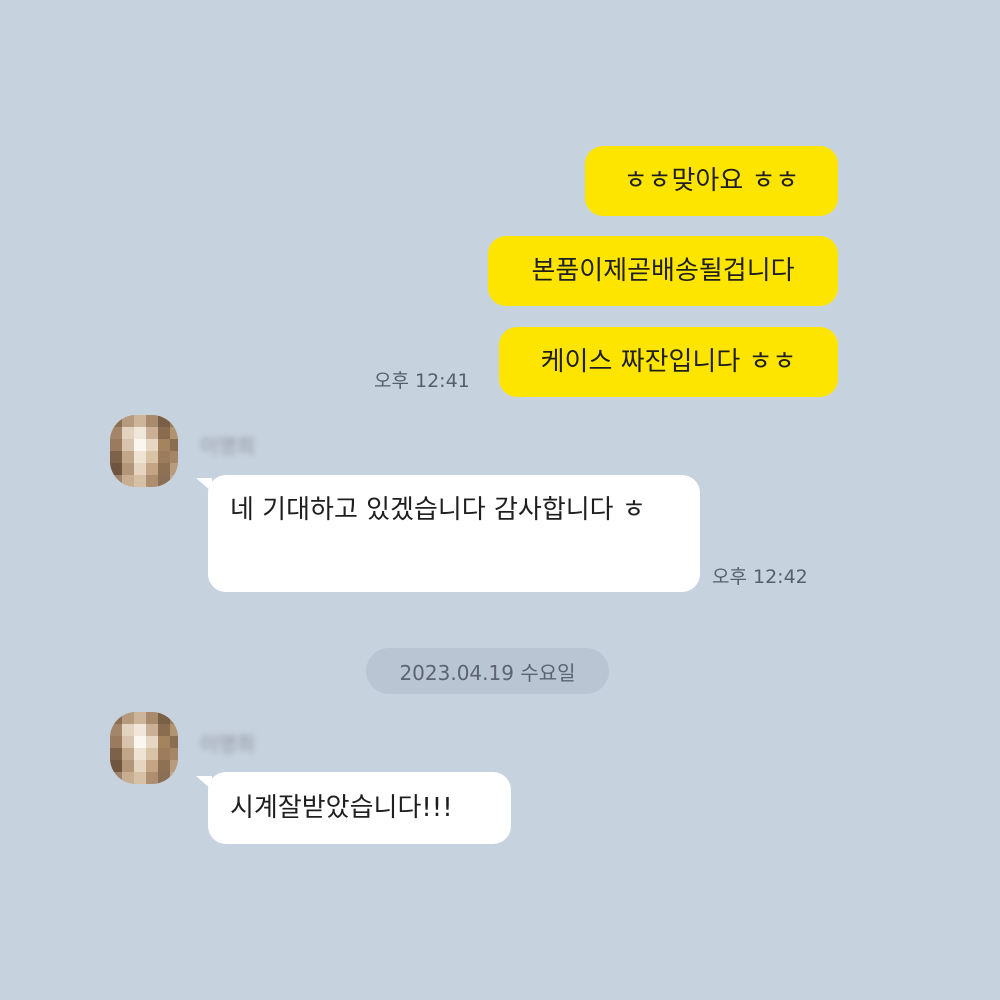 Image resolution: width=1000 pixels, height=1000 pixels. I want to click on outgoing-message-bubble: 본품이제곧배송될겁니다, so click(663, 271).